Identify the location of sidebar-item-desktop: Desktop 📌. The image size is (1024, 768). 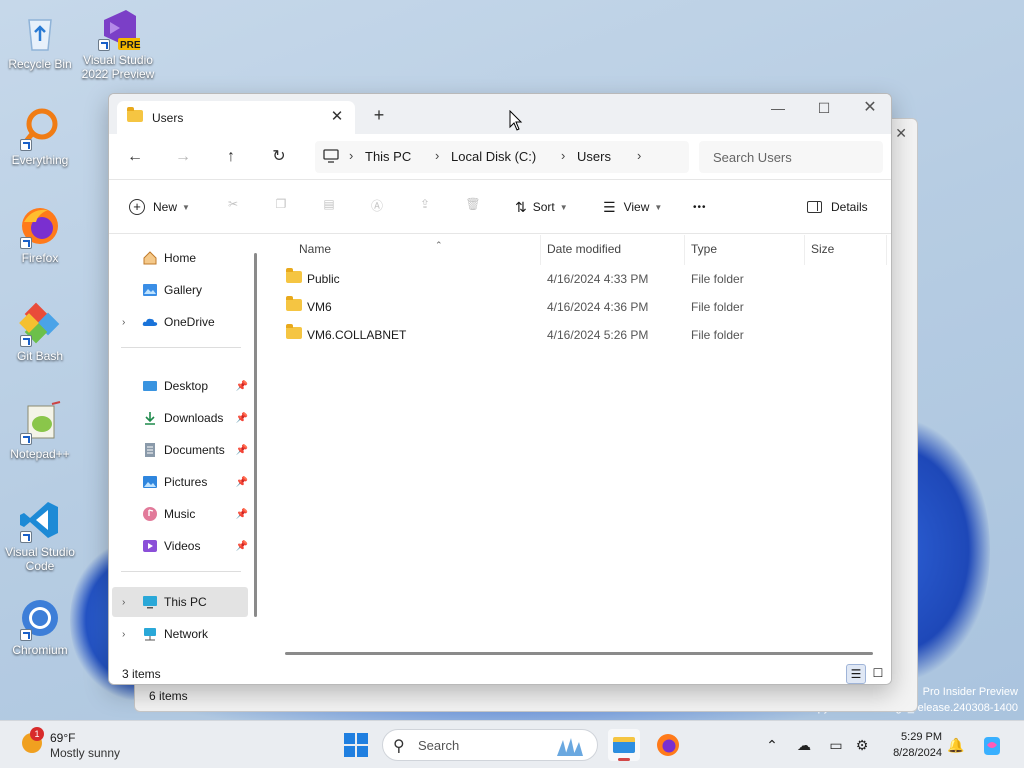
(180, 386).